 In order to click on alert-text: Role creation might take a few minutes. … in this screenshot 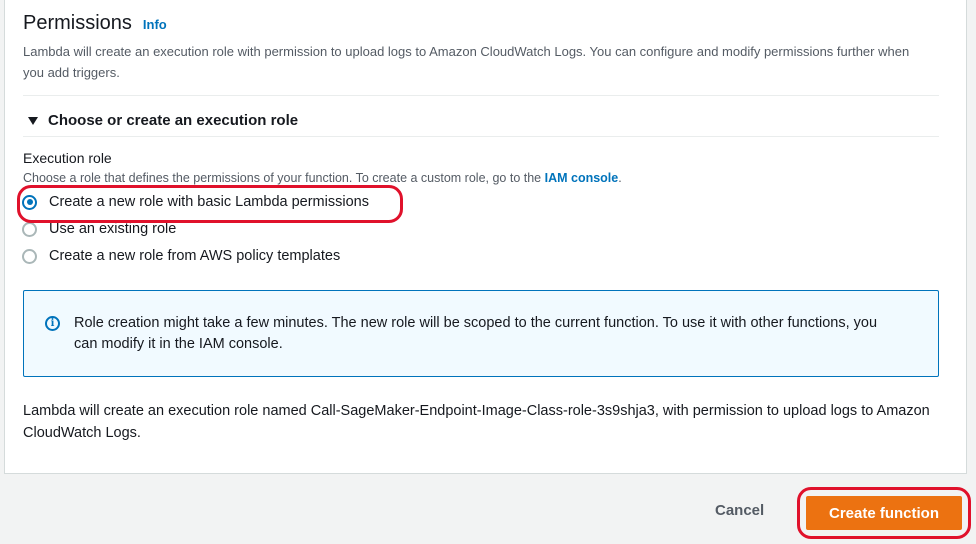, I will do `click(476, 333)`.